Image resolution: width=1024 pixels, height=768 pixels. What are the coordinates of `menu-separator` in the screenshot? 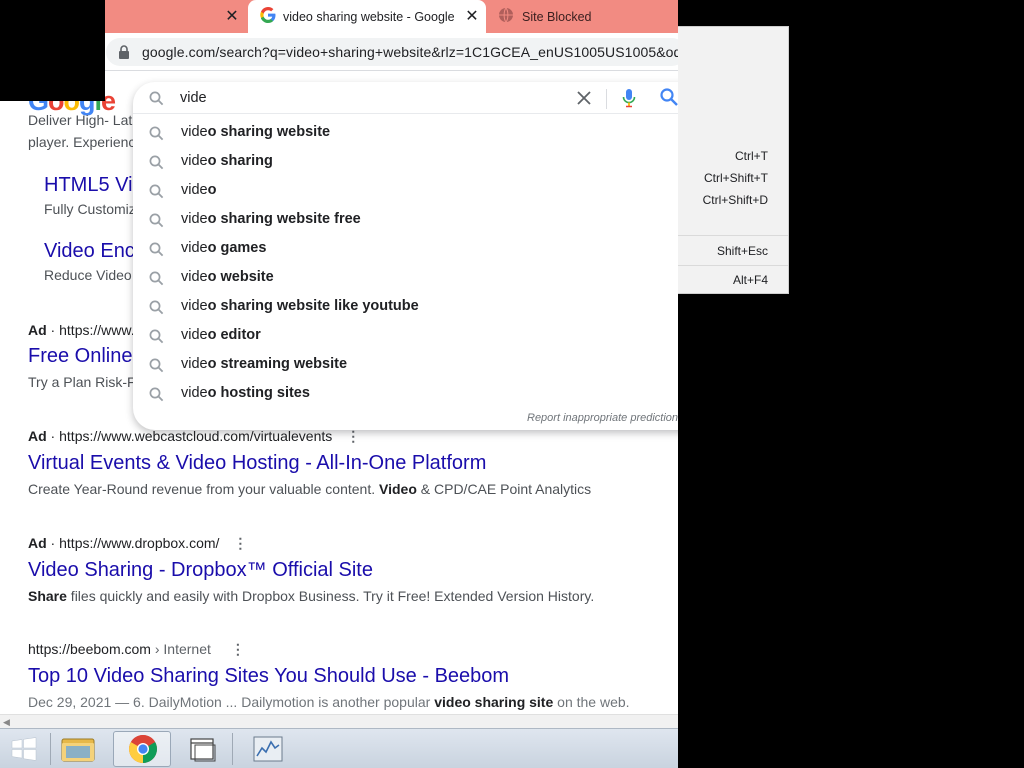 It's located at (733, 265).